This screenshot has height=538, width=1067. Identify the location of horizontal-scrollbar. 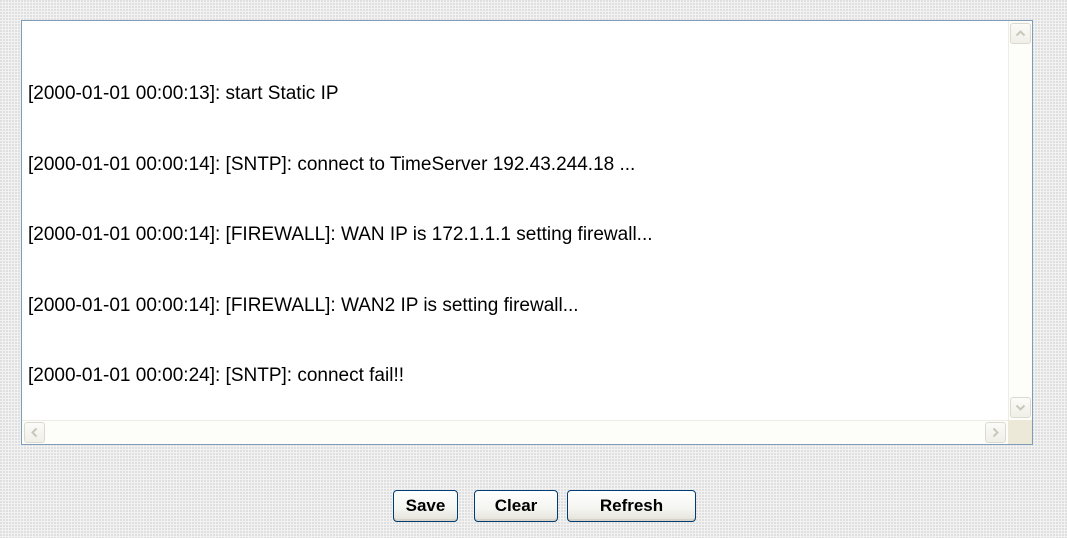
(515, 432).